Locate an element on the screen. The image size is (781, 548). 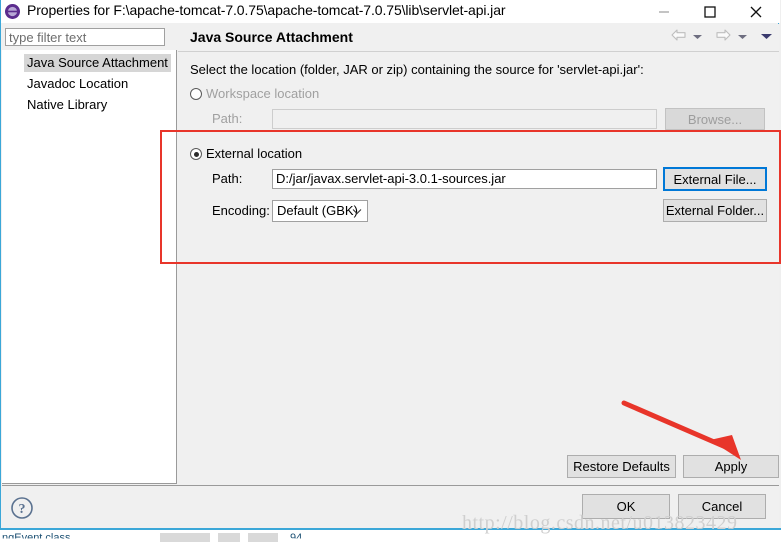
page-navigation is located at coordinates (721, 38).